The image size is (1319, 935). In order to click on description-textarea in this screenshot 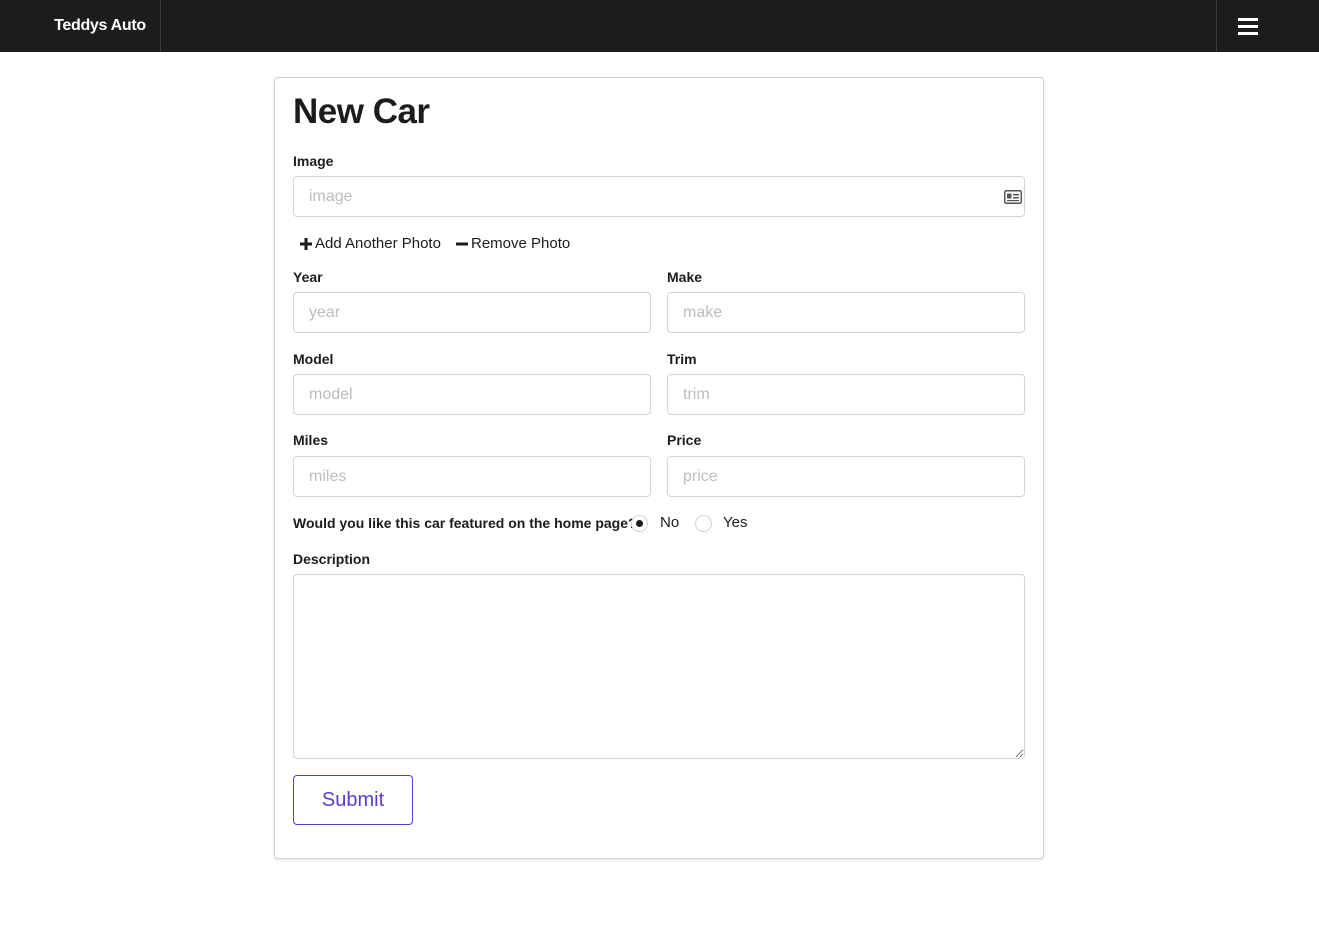, I will do `click(659, 666)`.